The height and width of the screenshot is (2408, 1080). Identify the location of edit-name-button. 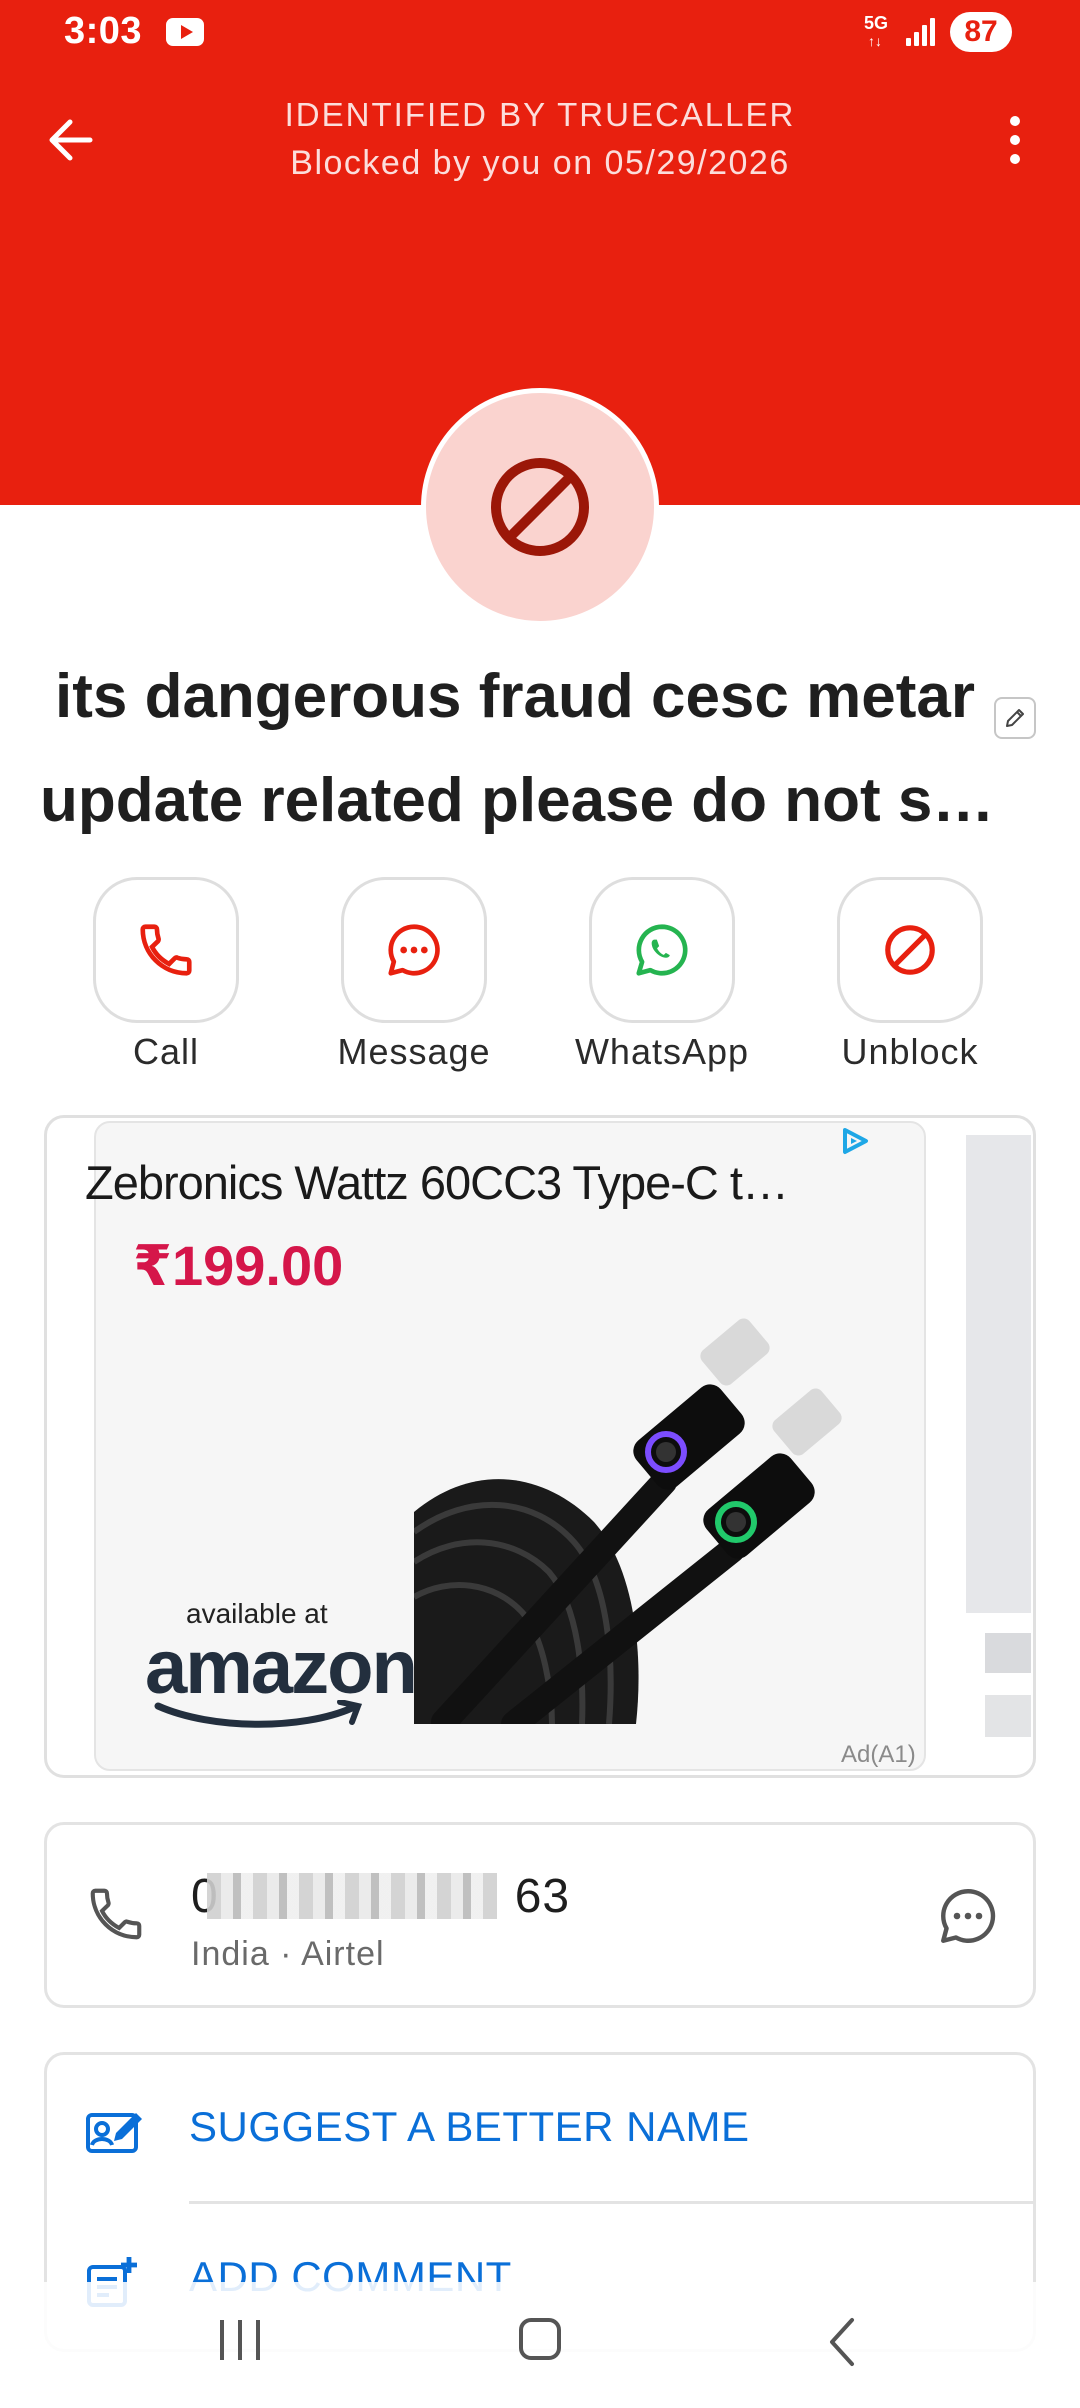
(1015, 718).